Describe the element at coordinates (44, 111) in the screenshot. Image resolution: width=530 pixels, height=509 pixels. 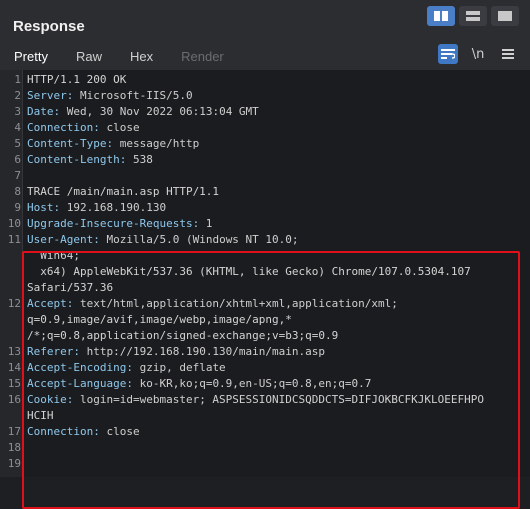
I see `header-key: Date:` at that location.